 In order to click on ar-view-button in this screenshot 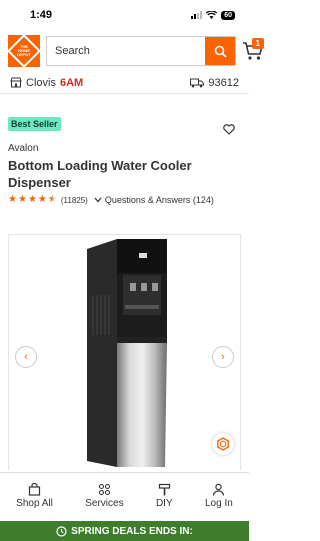, I will do `click(223, 444)`.